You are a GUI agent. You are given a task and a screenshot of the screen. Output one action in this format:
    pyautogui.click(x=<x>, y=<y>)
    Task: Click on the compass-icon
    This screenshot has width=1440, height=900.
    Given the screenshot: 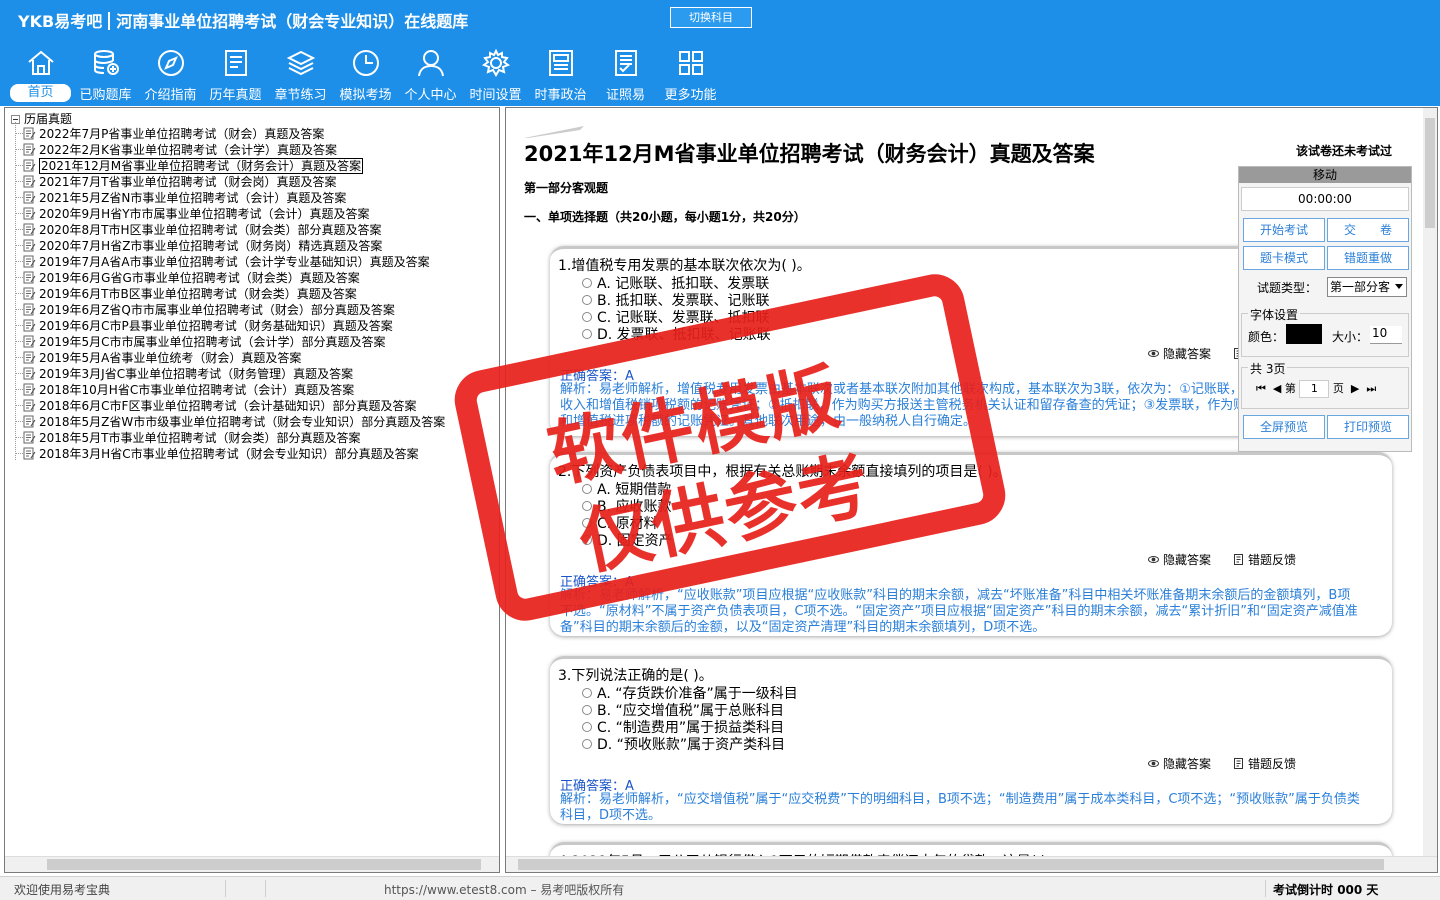 What is the action you would take?
    pyautogui.click(x=171, y=63)
    